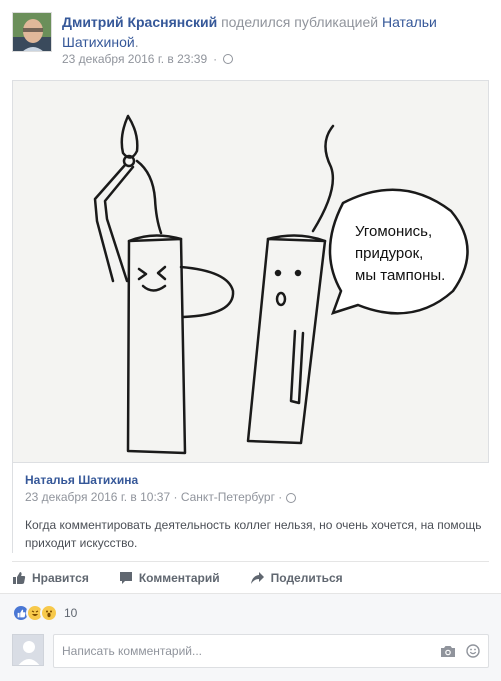 The image size is (501, 681). I want to click on post-meta: 23 декабря 2016 г. в 23:39 ·, so click(148, 59).